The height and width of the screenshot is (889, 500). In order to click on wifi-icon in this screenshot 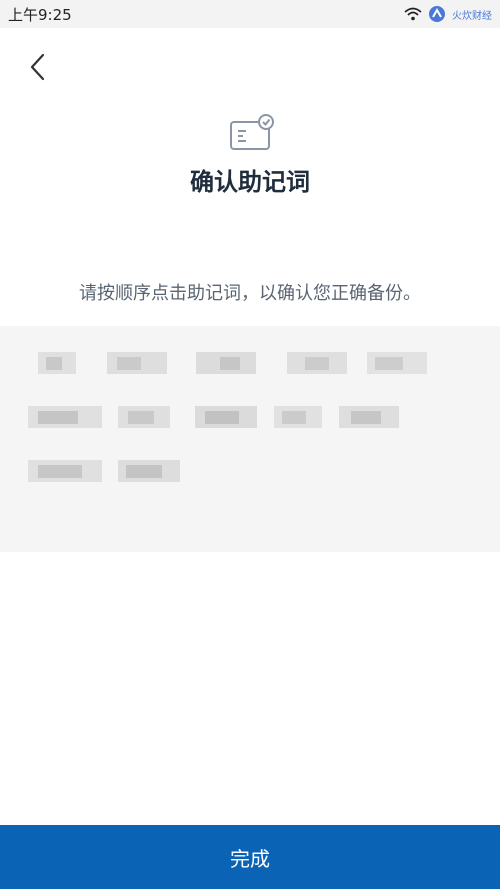, I will do `click(413, 14)`.